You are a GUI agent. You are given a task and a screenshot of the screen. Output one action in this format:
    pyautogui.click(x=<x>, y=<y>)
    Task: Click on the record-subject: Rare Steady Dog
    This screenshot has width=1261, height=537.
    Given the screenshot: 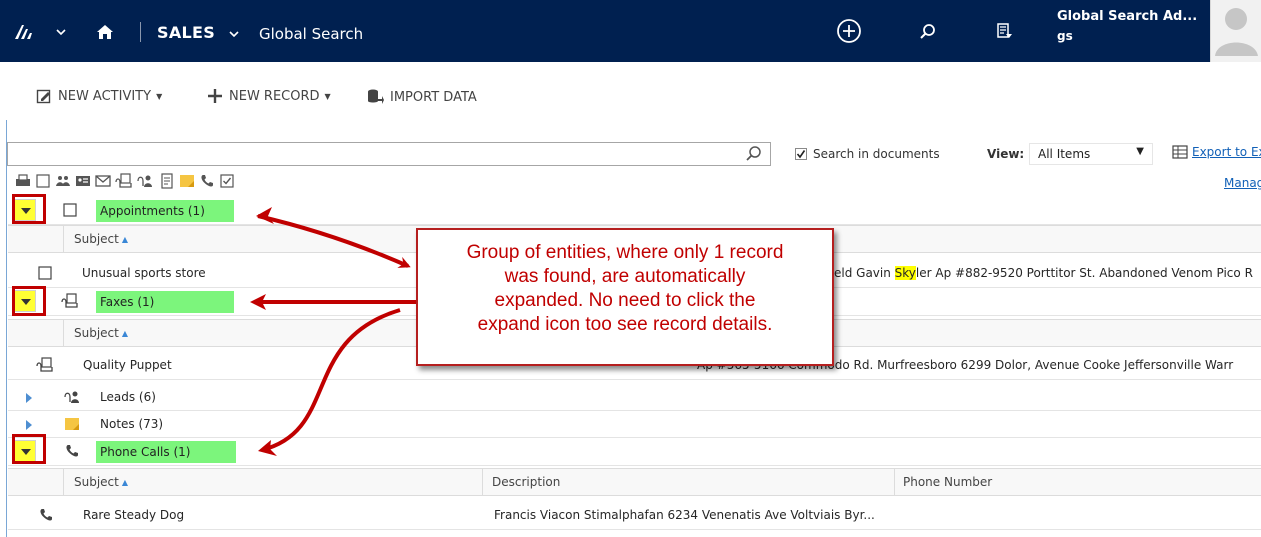 What is the action you would take?
    pyautogui.click(x=133, y=515)
    